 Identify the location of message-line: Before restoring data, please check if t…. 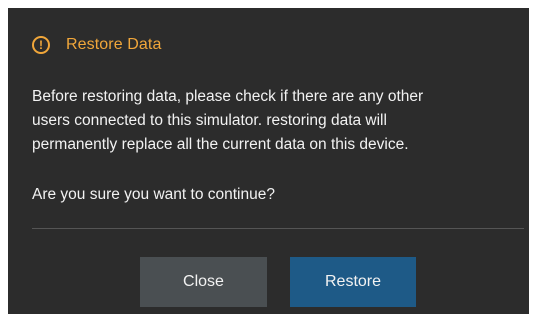
(228, 96).